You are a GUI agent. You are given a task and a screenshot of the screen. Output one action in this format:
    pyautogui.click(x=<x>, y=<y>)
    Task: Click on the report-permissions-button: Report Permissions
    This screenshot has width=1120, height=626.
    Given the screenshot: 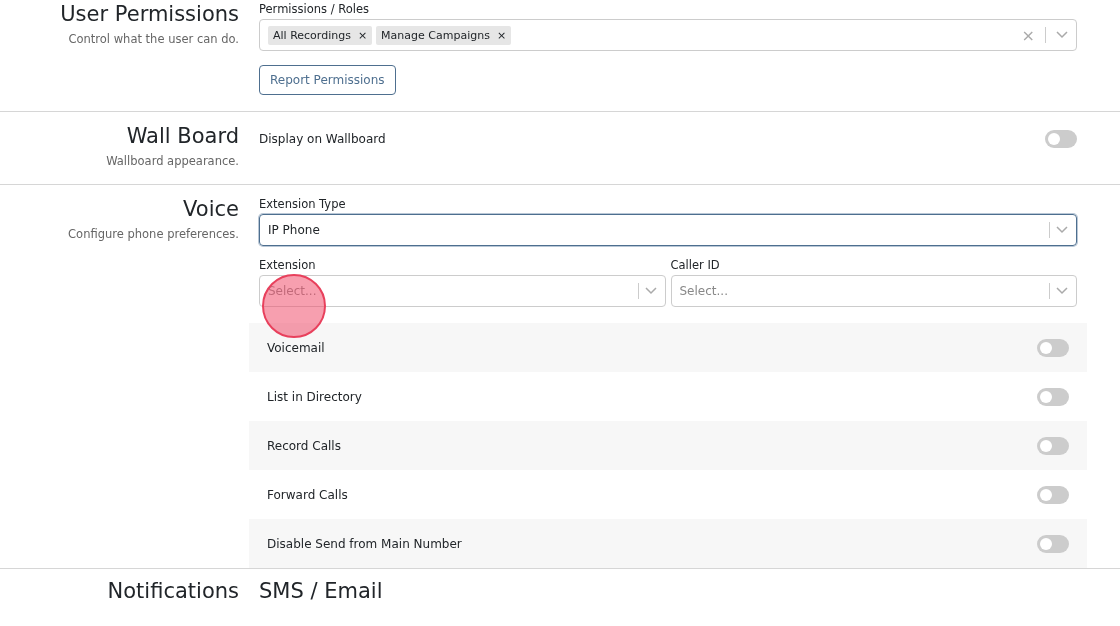 What is the action you would take?
    pyautogui.click(x=327, y=80)
    